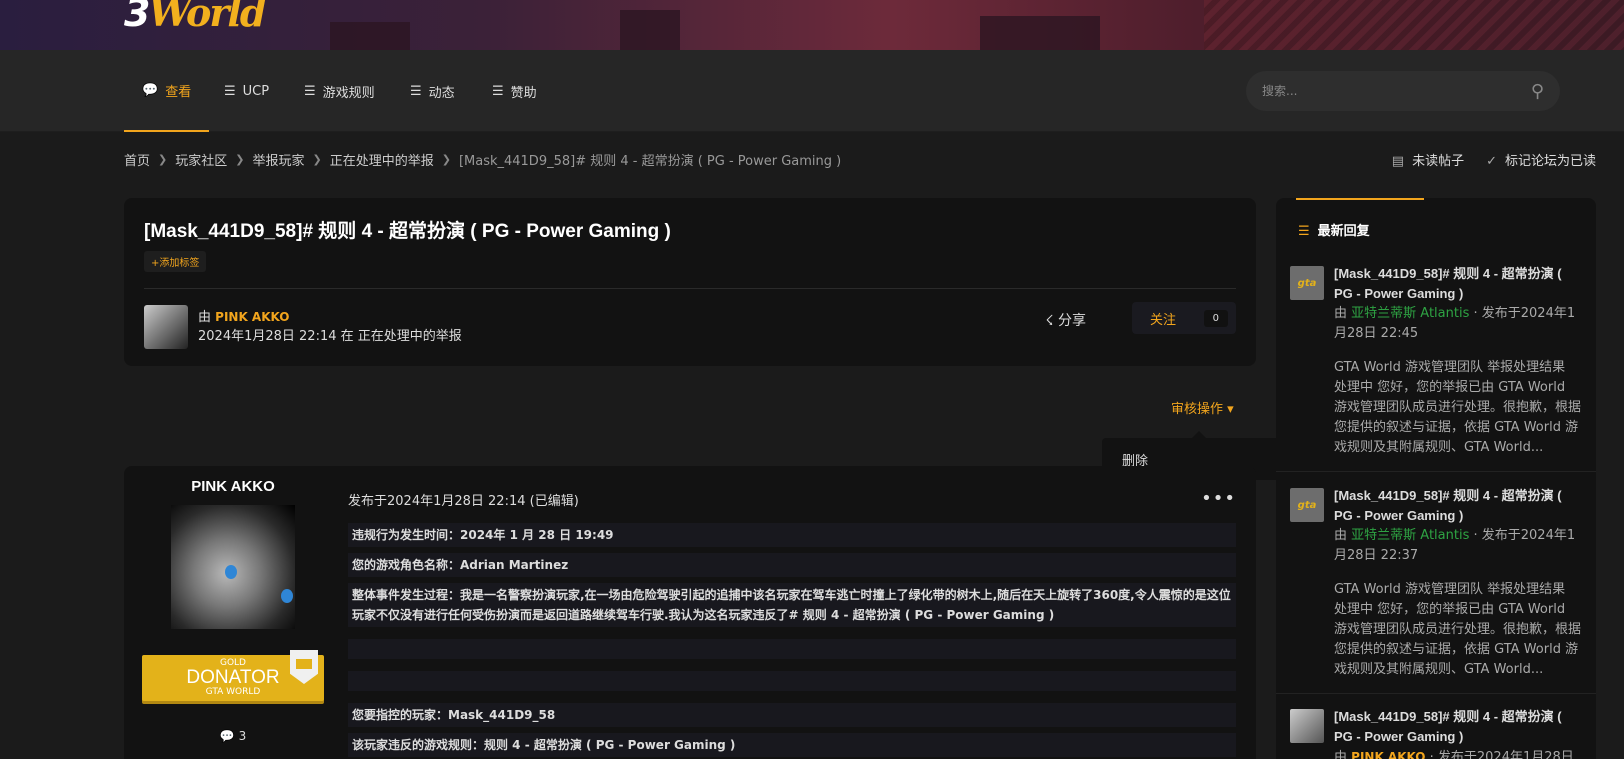 This screenshot has width=1624, height=759. What do you see at coordinates (1218, 498) in the screenshot?
I see `more-options-icon: •••` at bounding box center [1218, 498].